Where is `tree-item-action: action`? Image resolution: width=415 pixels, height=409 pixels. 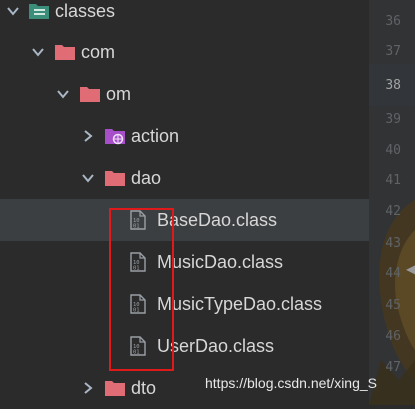 tree-item-action: action is located at coordinates (184, 136).